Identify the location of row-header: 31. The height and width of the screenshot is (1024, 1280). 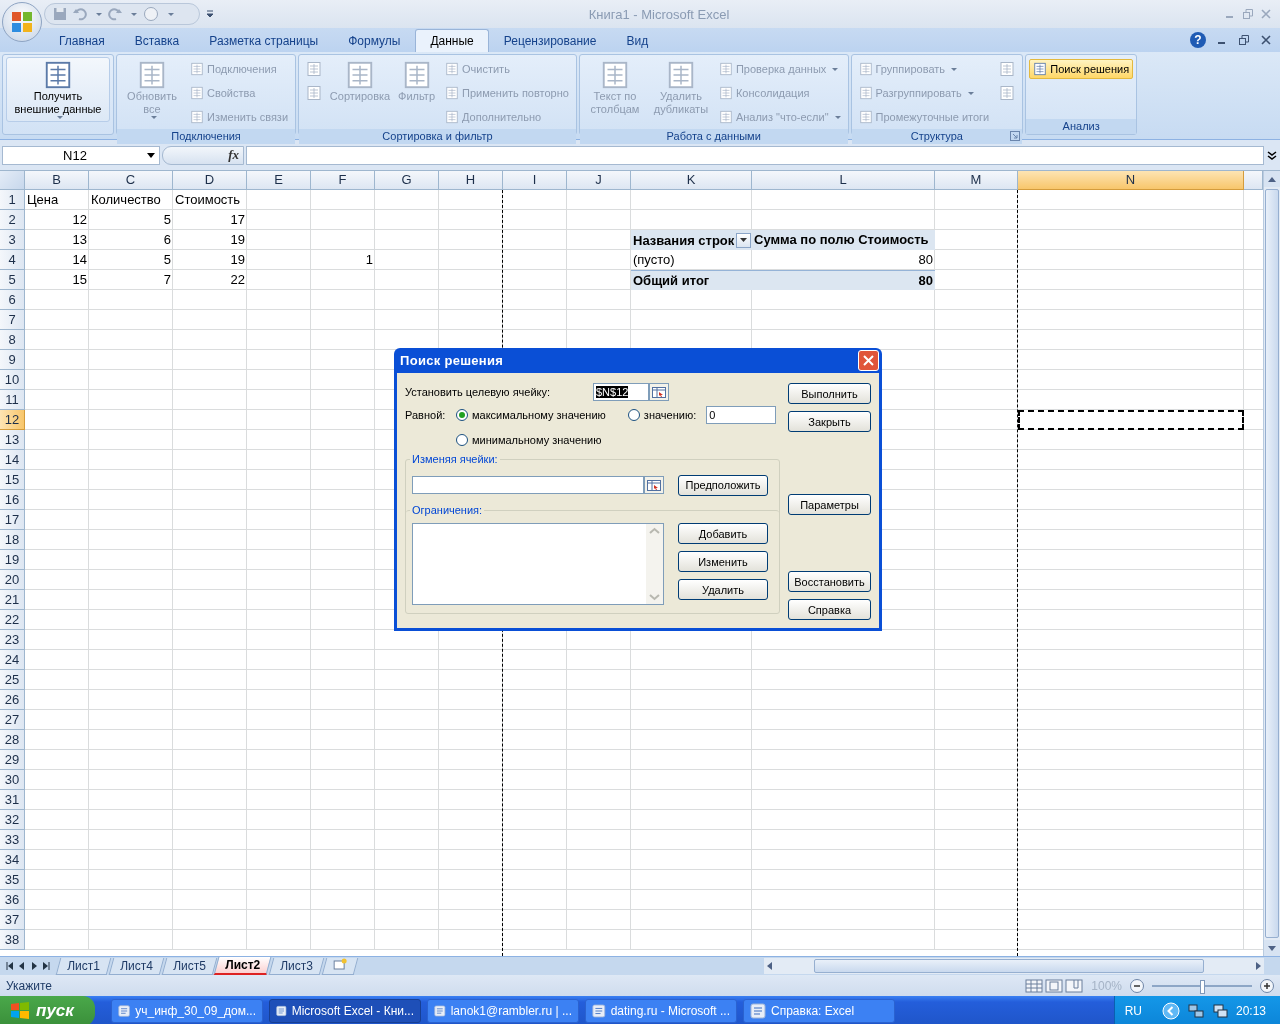
(12, 800).